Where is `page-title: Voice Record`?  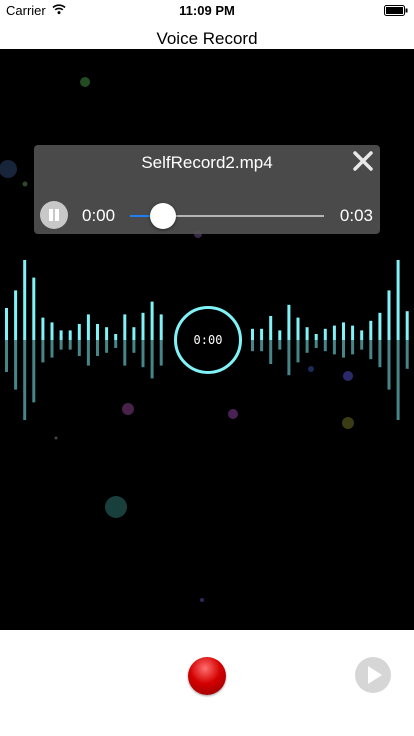 page-title: Voice Record is located at coordinates (207, 38).